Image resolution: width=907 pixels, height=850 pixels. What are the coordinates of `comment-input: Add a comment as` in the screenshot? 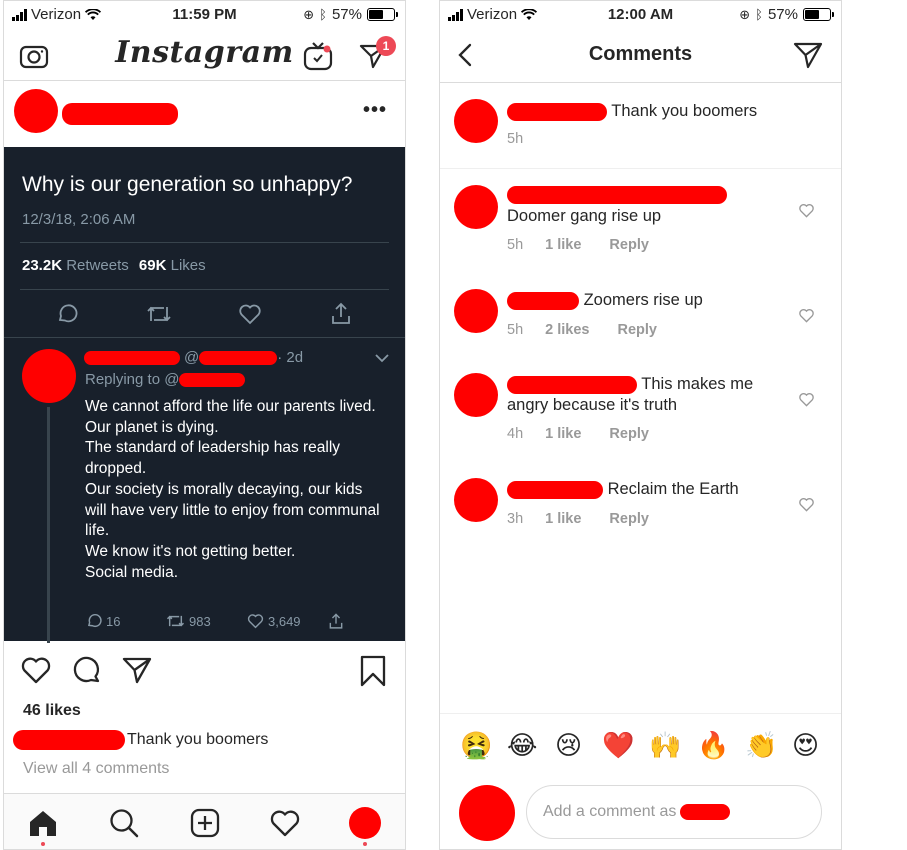 It's located at (674, 812).